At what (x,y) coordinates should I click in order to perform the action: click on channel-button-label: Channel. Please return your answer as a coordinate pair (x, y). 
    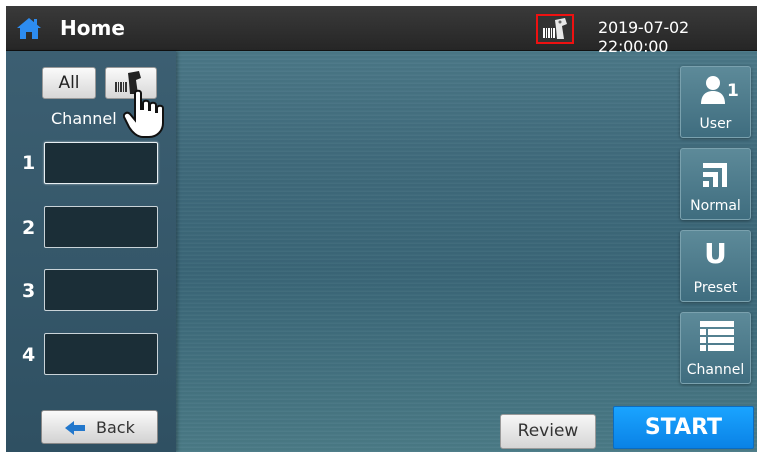
    Looking at the image, I should click on (715, 370).